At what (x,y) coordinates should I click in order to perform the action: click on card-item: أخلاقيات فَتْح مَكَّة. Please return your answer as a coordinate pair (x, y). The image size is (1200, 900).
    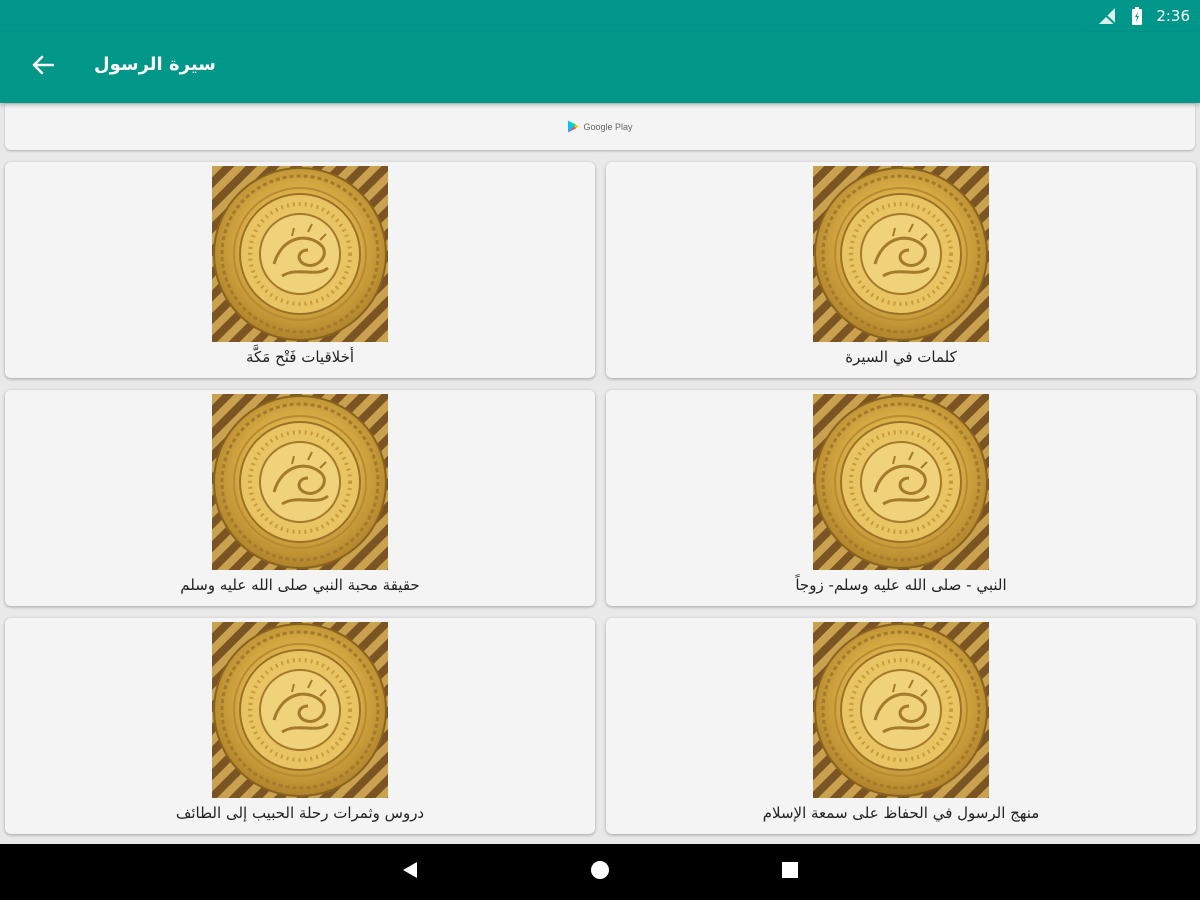
    Looking at the image, I should click on (300, 270).